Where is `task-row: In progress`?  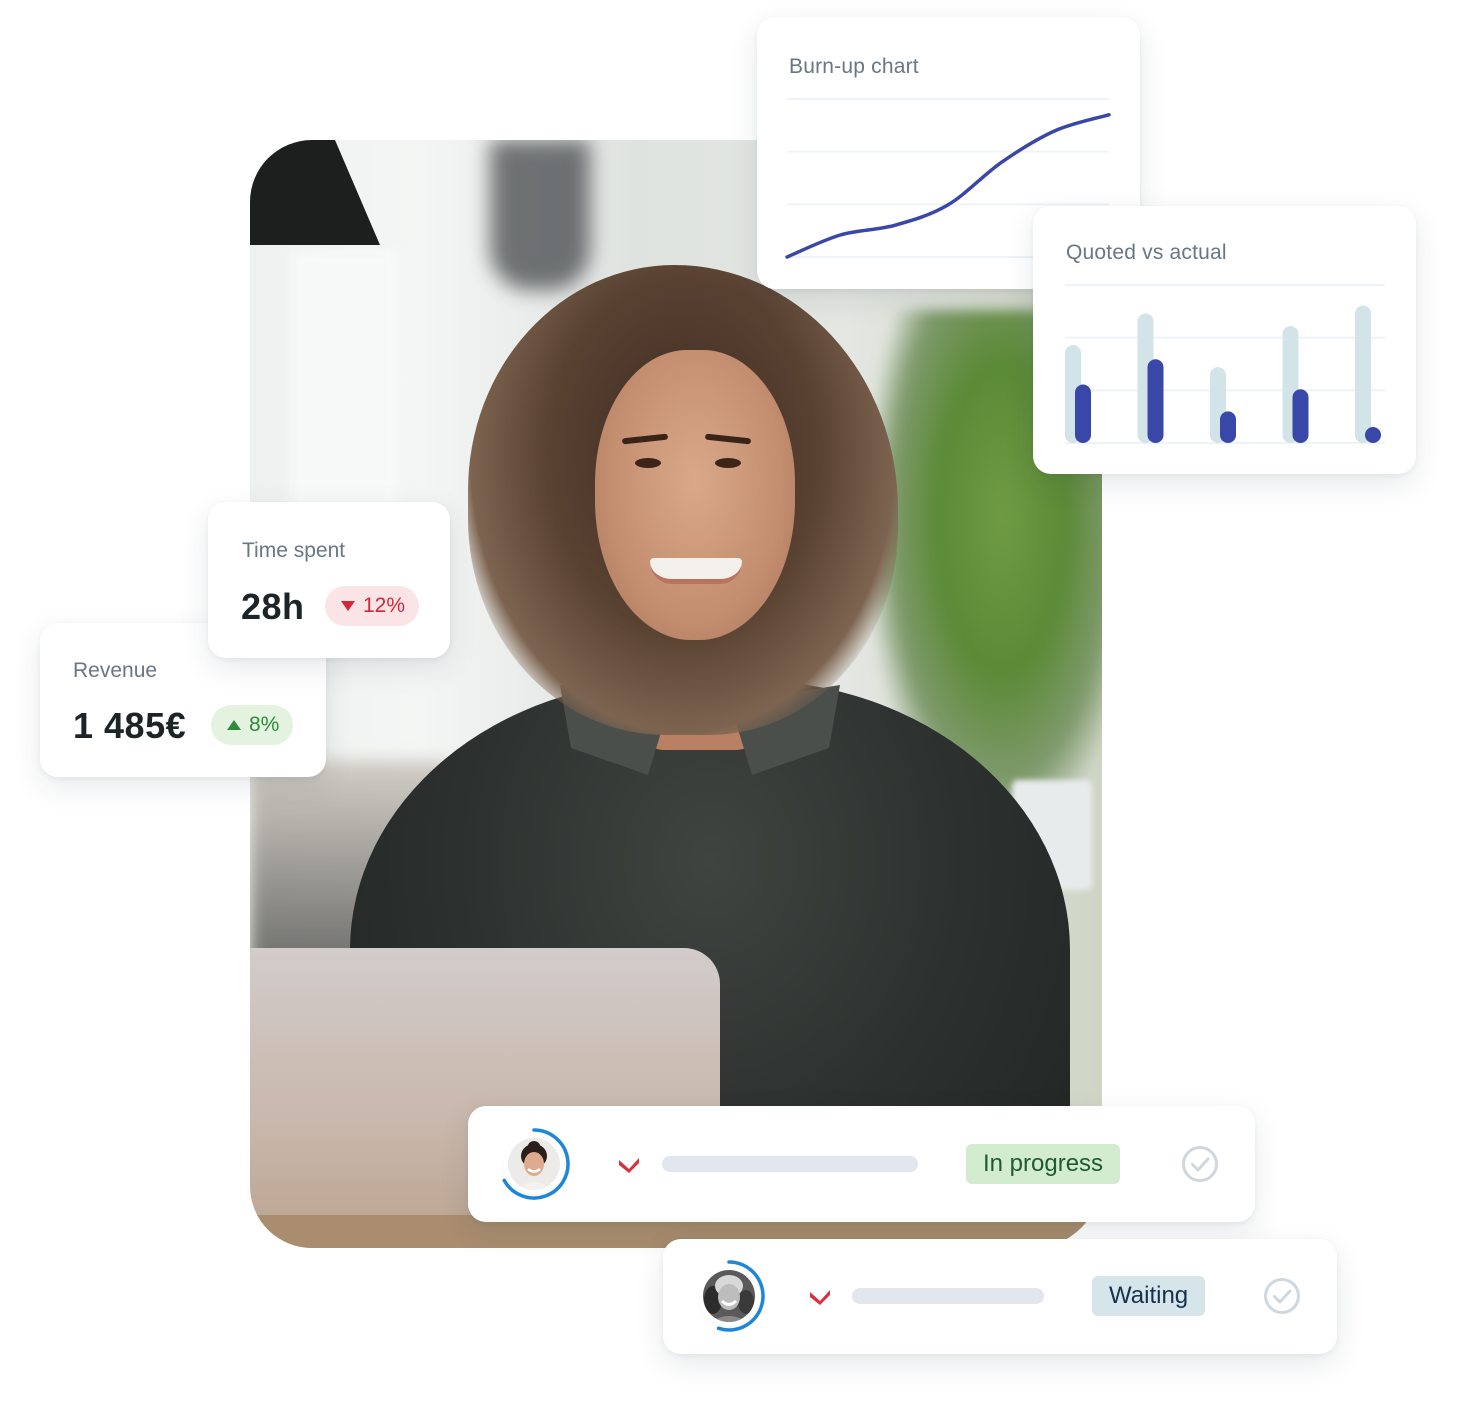 task-row: In progress is located at coordinates (861, 1164).